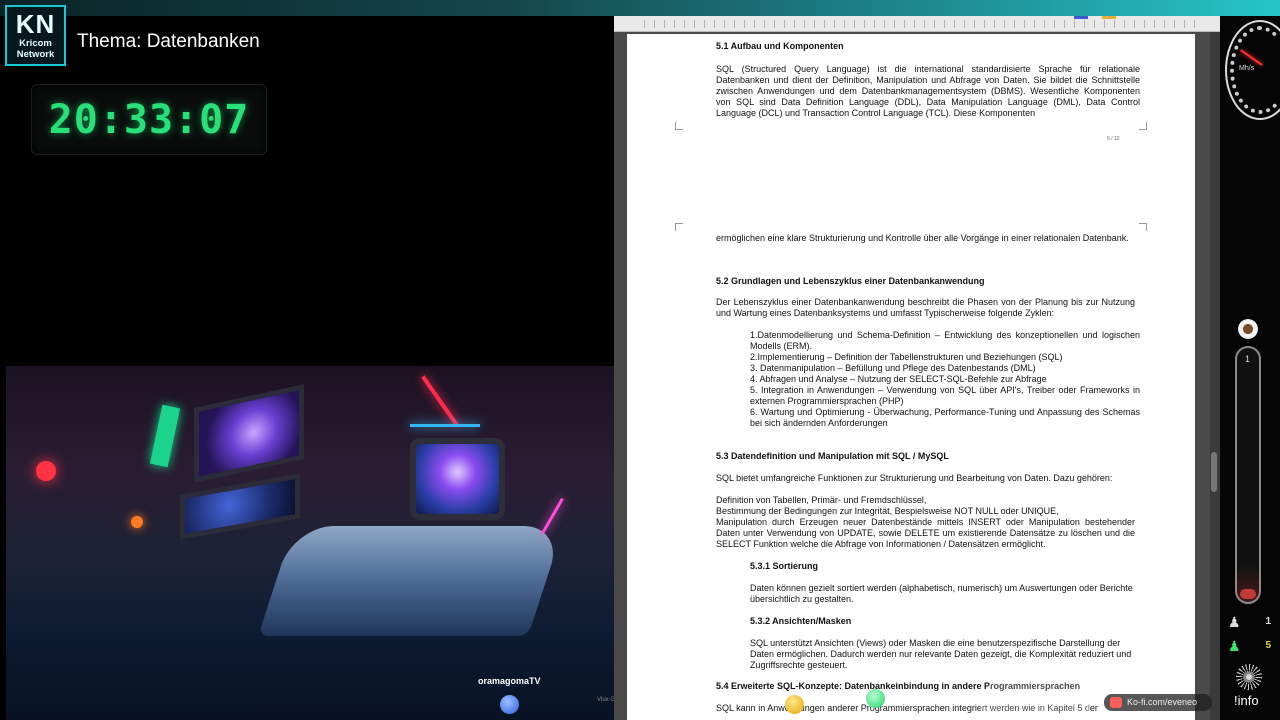  I want to click on scene-lamp-red, so click(46, 471).